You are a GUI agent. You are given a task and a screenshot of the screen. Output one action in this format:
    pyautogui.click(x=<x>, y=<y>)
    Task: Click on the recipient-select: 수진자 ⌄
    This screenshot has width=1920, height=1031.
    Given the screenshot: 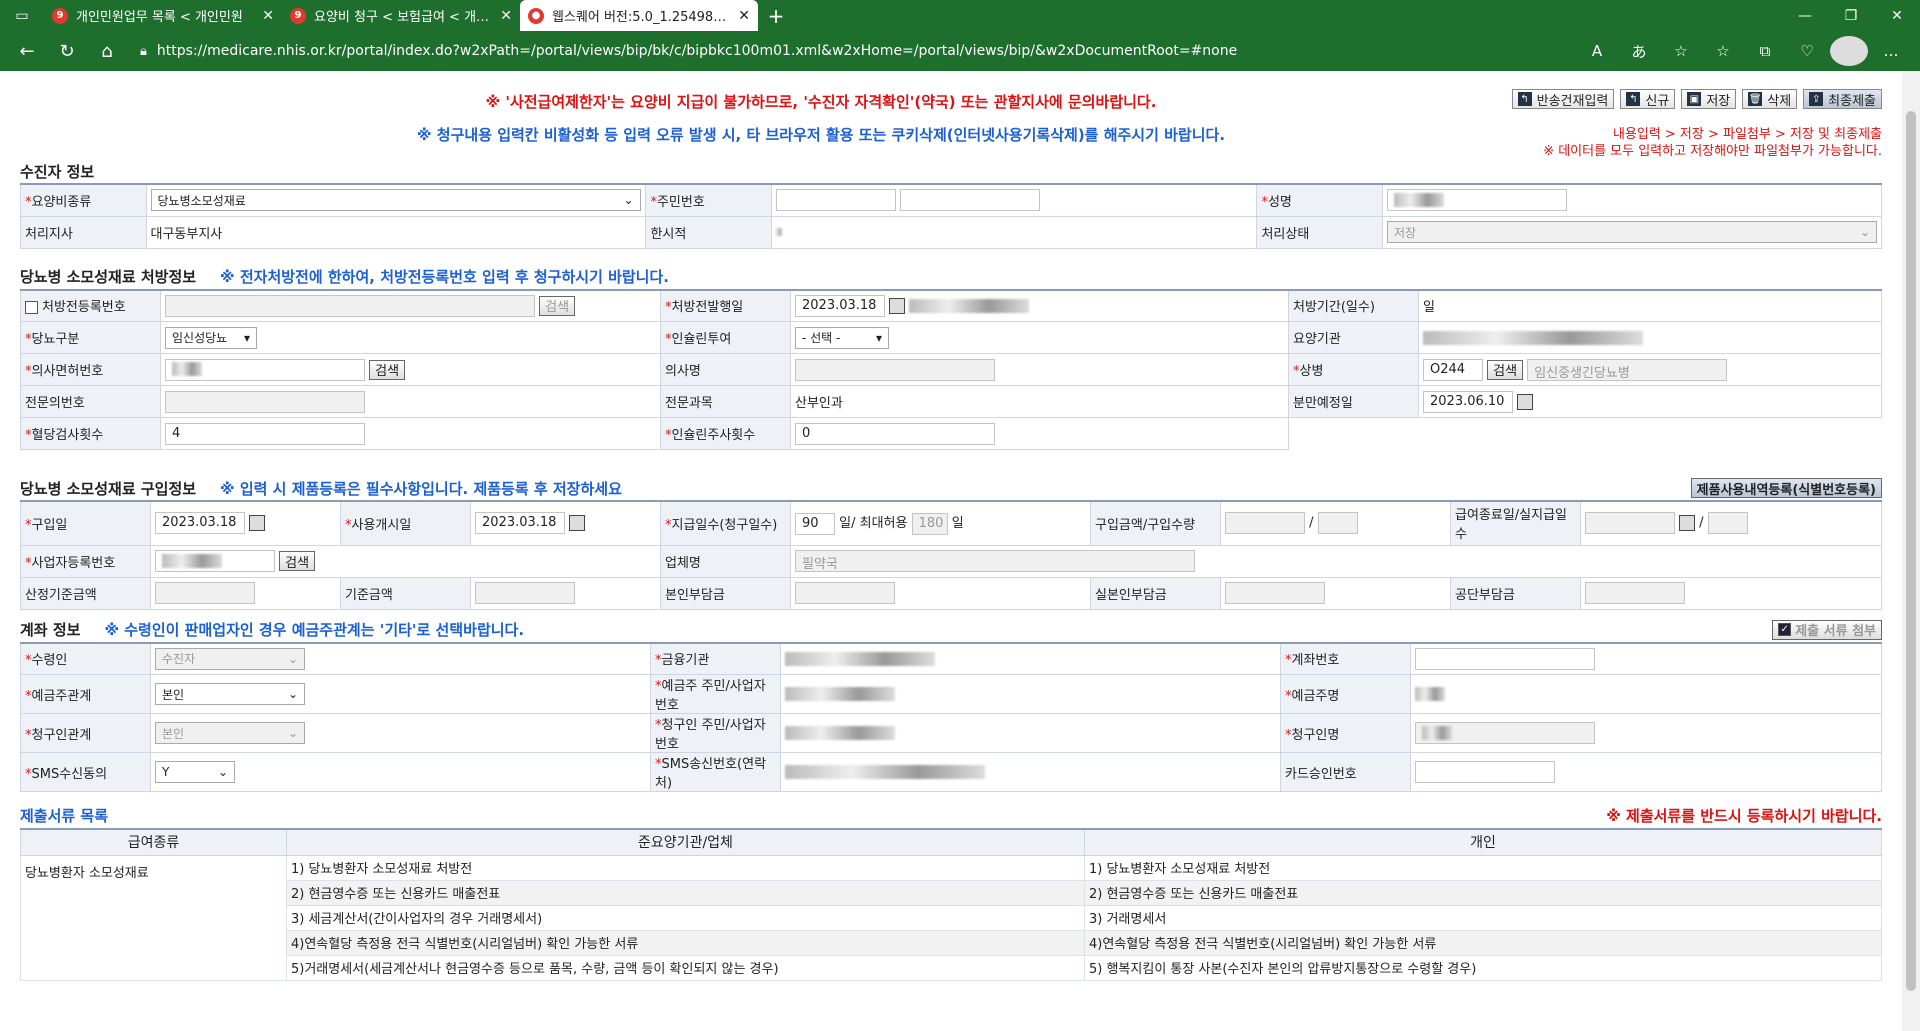 What is the action you would take?
    pyautogui.click(x=230, y=658)
    